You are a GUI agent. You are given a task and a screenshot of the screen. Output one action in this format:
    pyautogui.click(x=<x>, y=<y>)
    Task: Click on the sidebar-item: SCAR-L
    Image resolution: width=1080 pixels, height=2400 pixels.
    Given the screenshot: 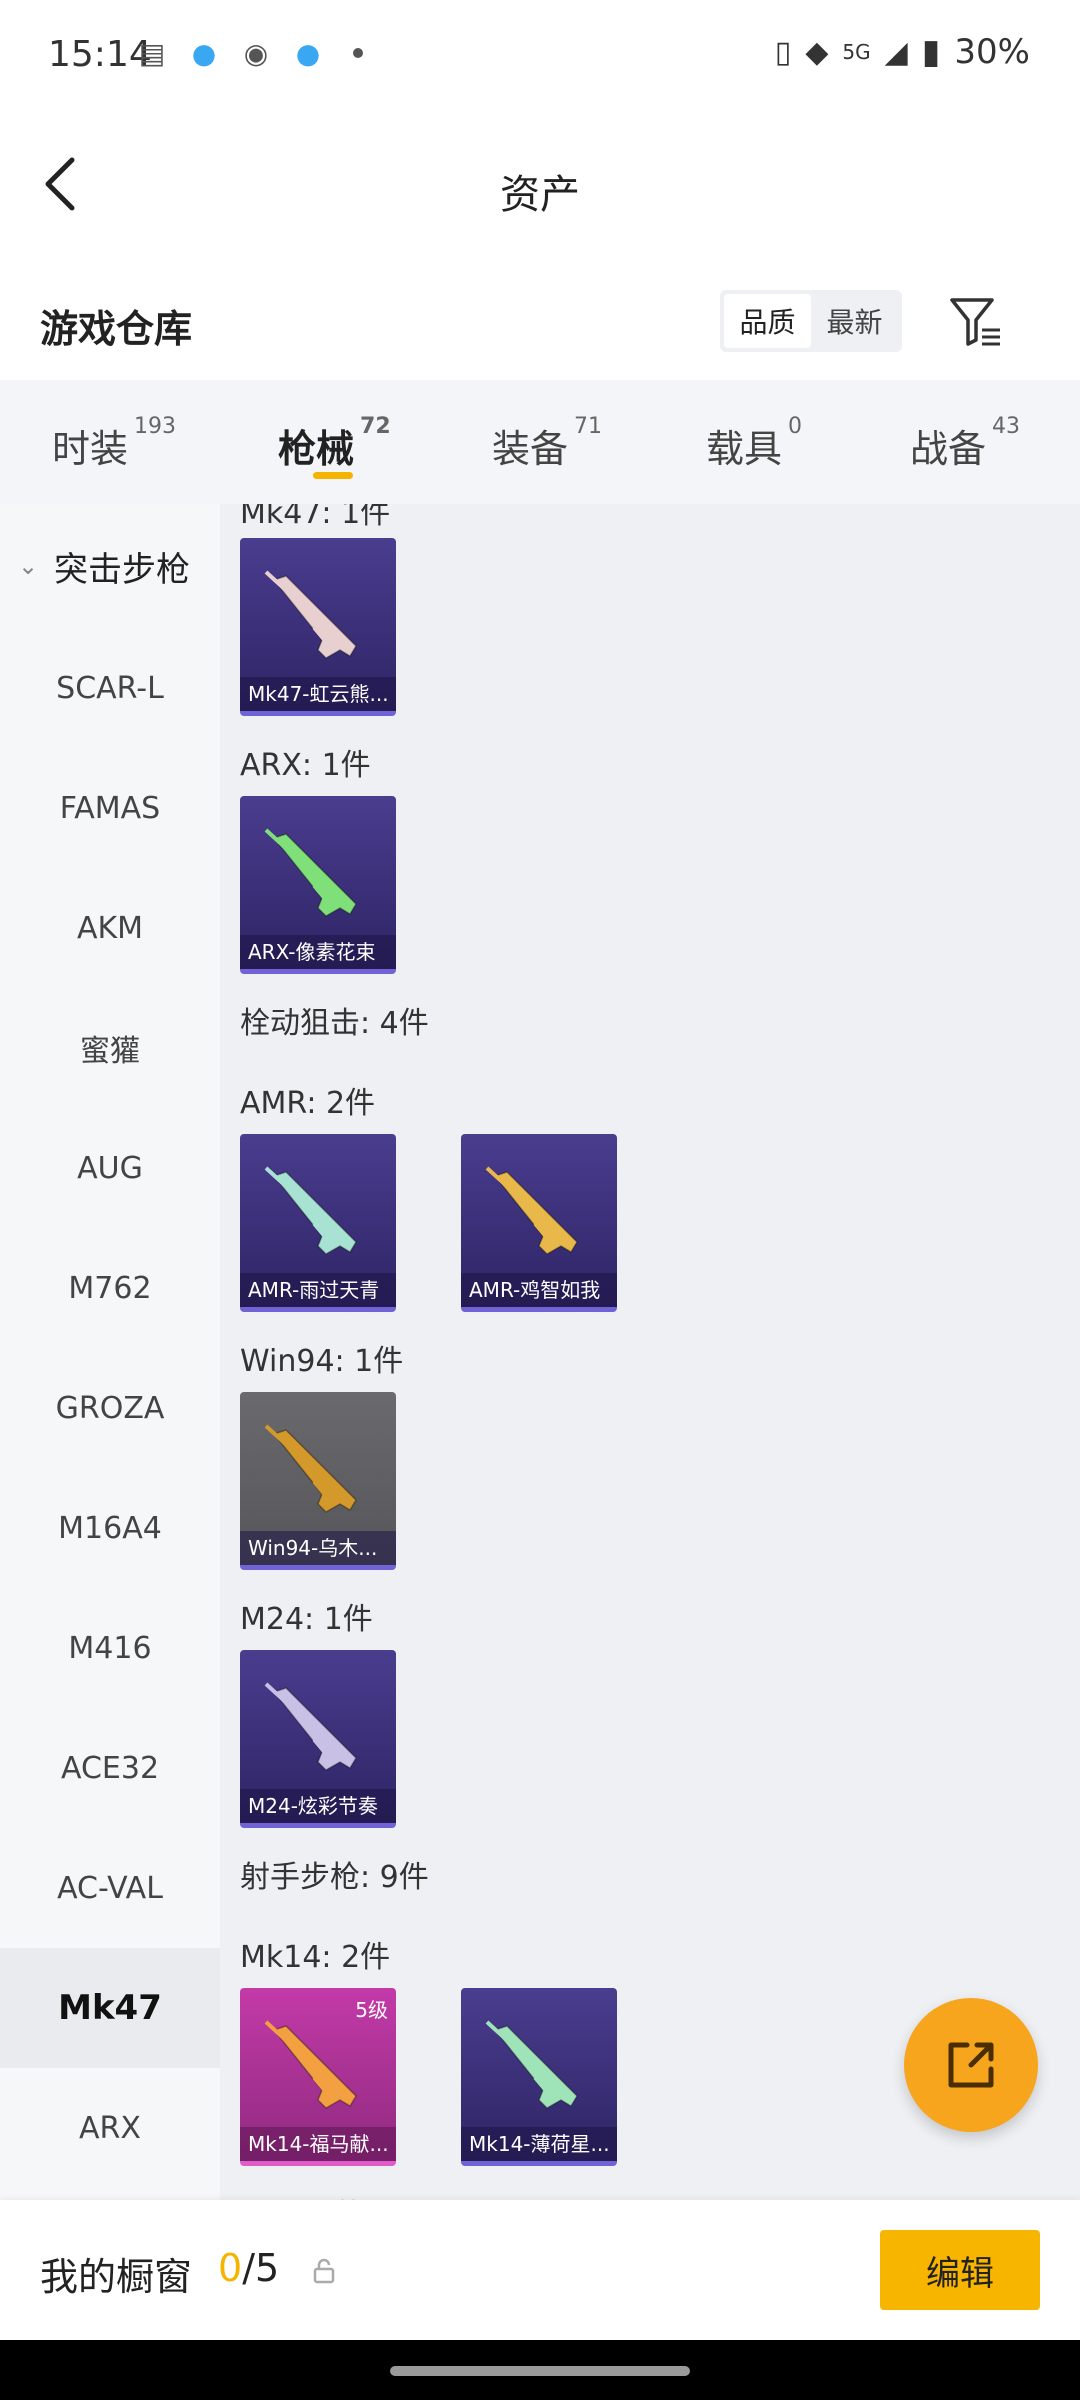 What is the action you would take?
    pyautogui.click(x=110, y=688)
    